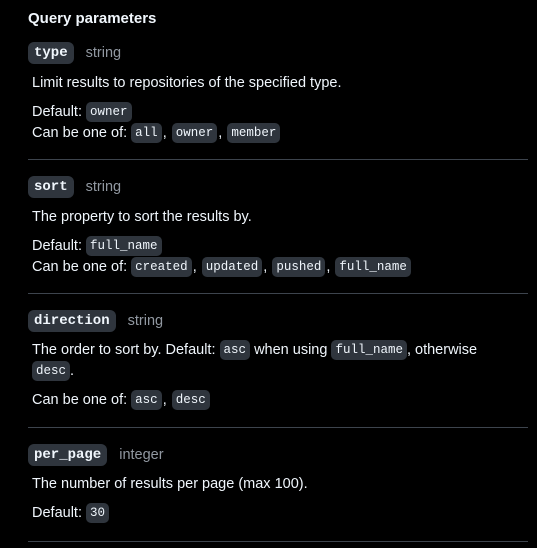 Image resolution: width=537 pixels, height=548 pixels. Describe the element at coordinates (194, 133) in the screenshot. I see `option-value: owner` at that location.